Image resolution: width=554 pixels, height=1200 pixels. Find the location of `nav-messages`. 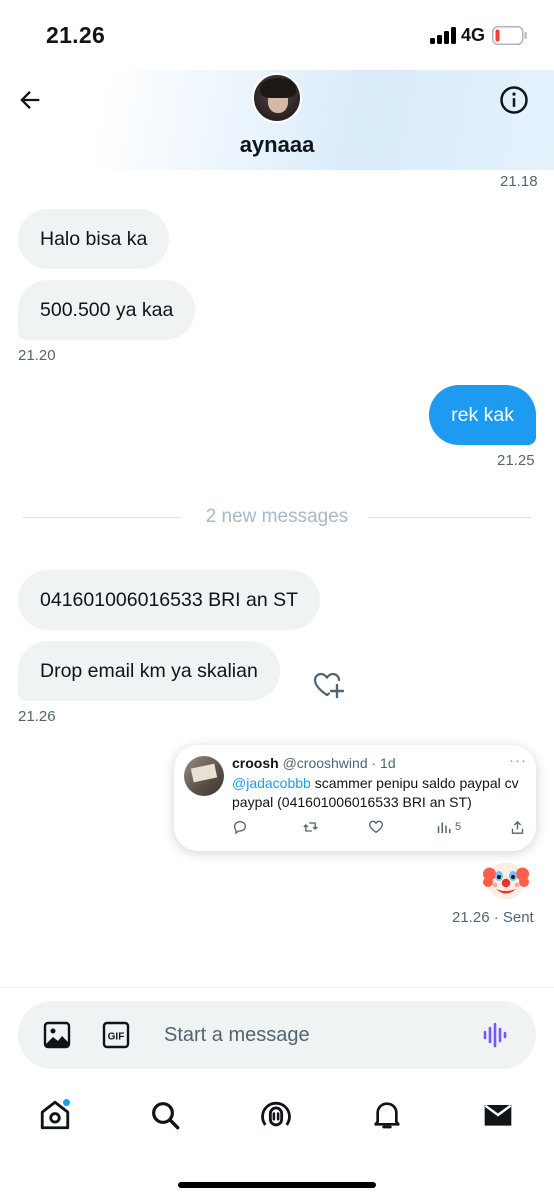

nav-messages is located at coordinates (498, 1115).